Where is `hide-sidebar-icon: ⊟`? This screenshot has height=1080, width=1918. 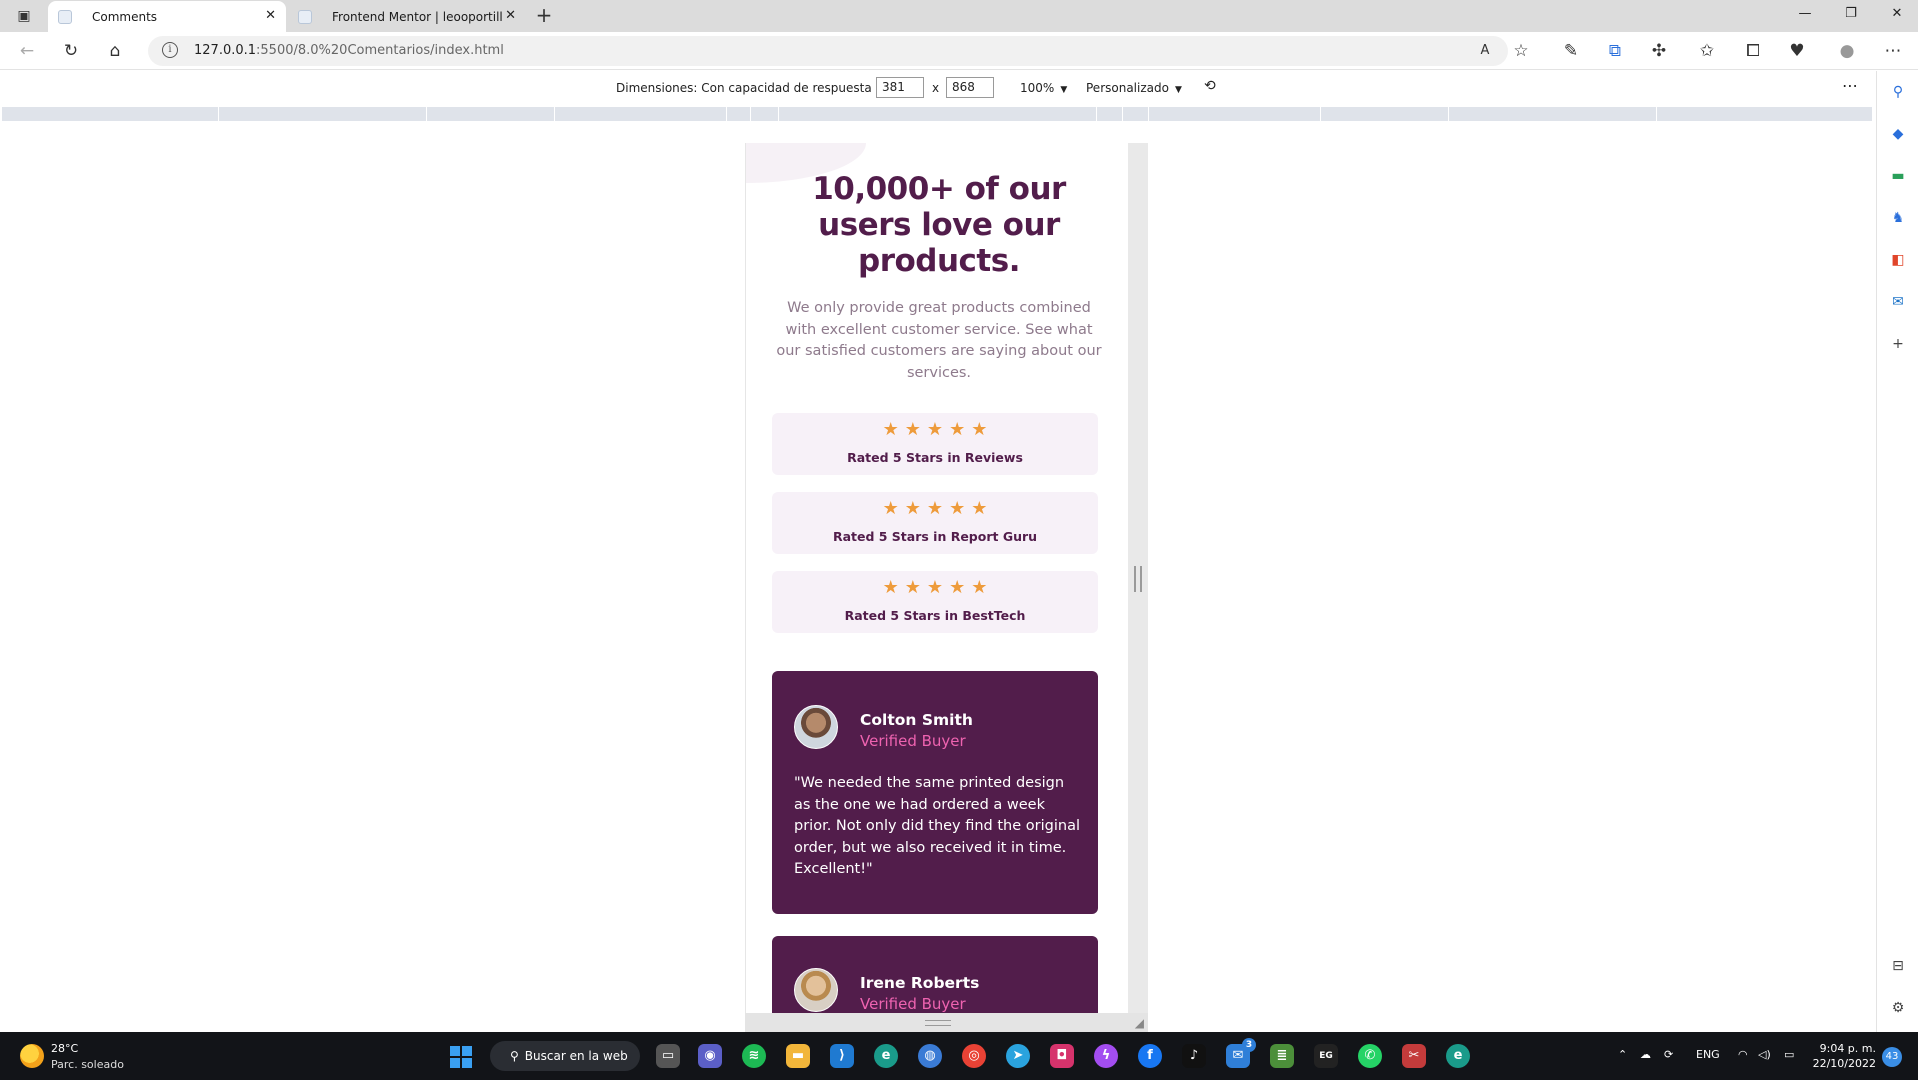
hide-sidebar-icon: ⊟ is located at coordinates (1898, 966).